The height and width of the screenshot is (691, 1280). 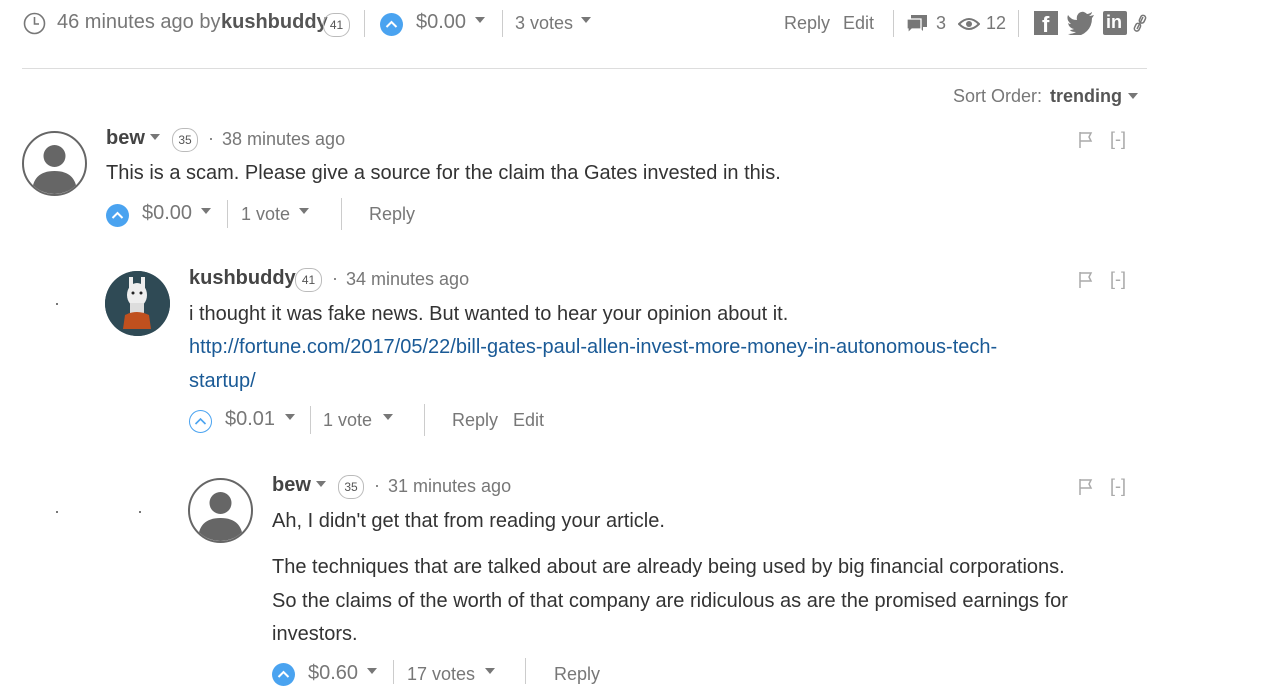 What do you see at coordinates (584, 68) in the screenshot?
I see `divider` at bounding box center [584, 68].